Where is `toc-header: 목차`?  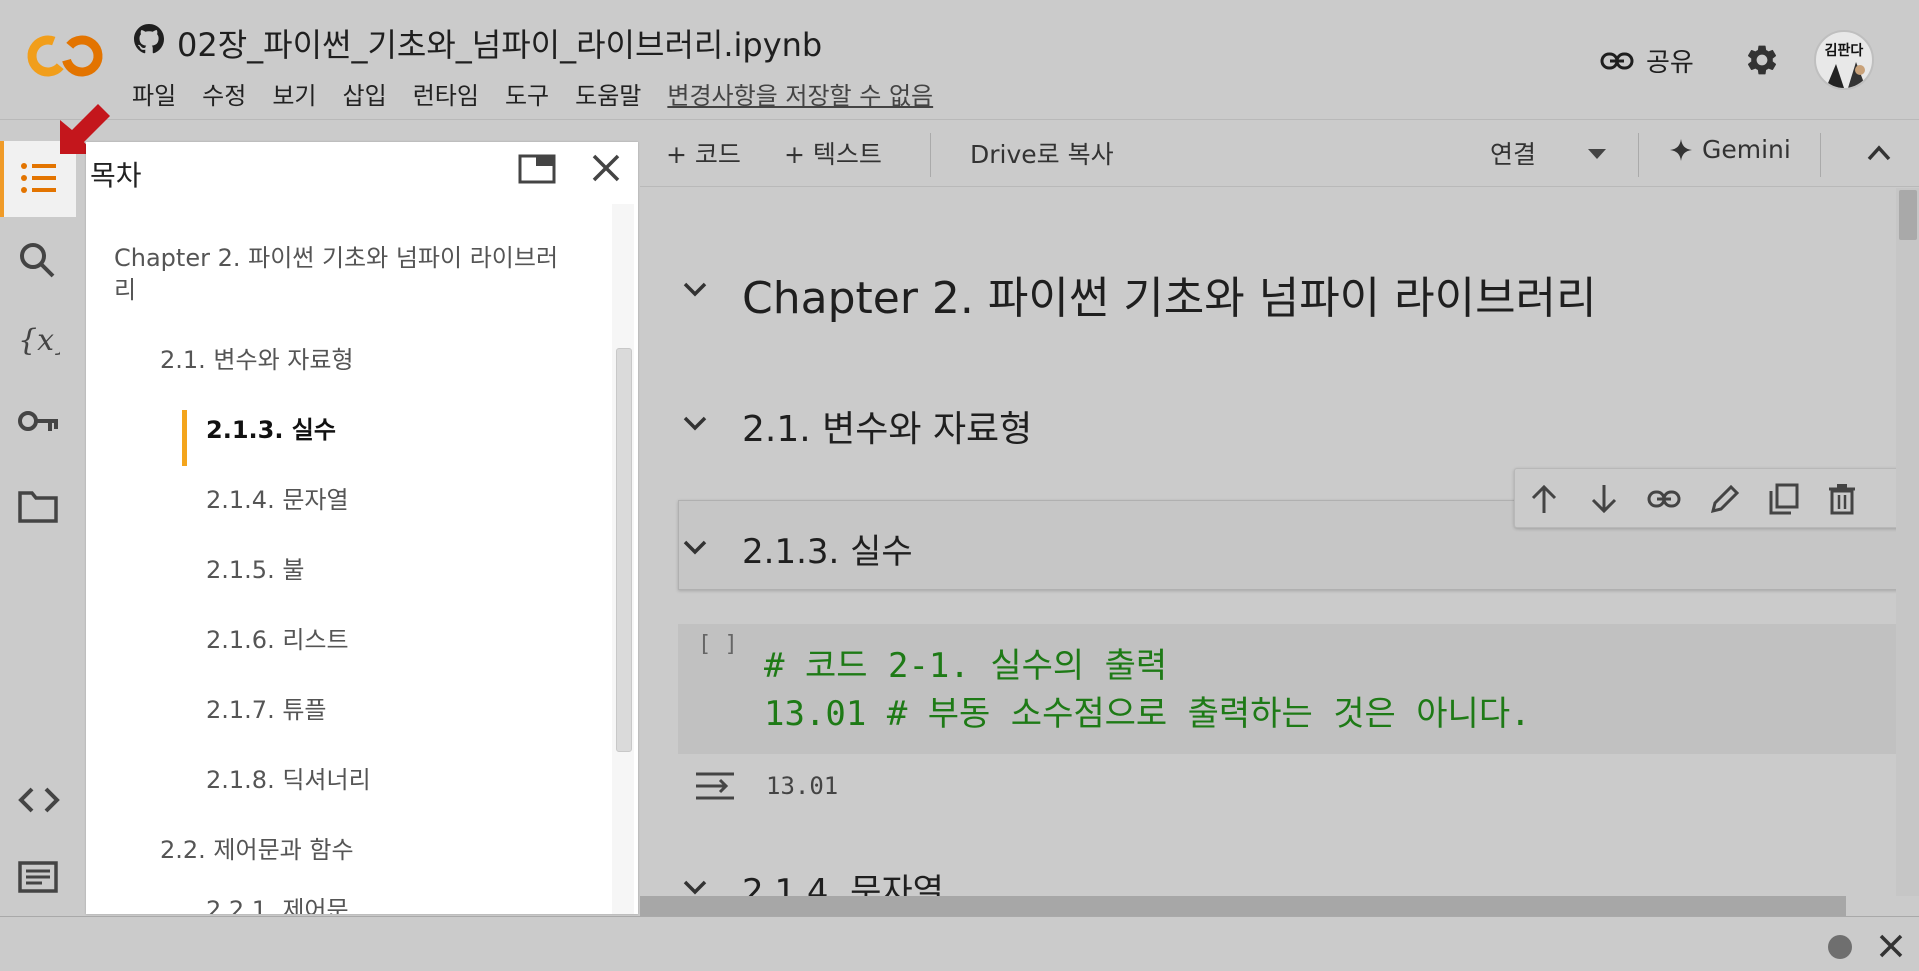
toc-header: 목차 is located at coordinates (362, 173).